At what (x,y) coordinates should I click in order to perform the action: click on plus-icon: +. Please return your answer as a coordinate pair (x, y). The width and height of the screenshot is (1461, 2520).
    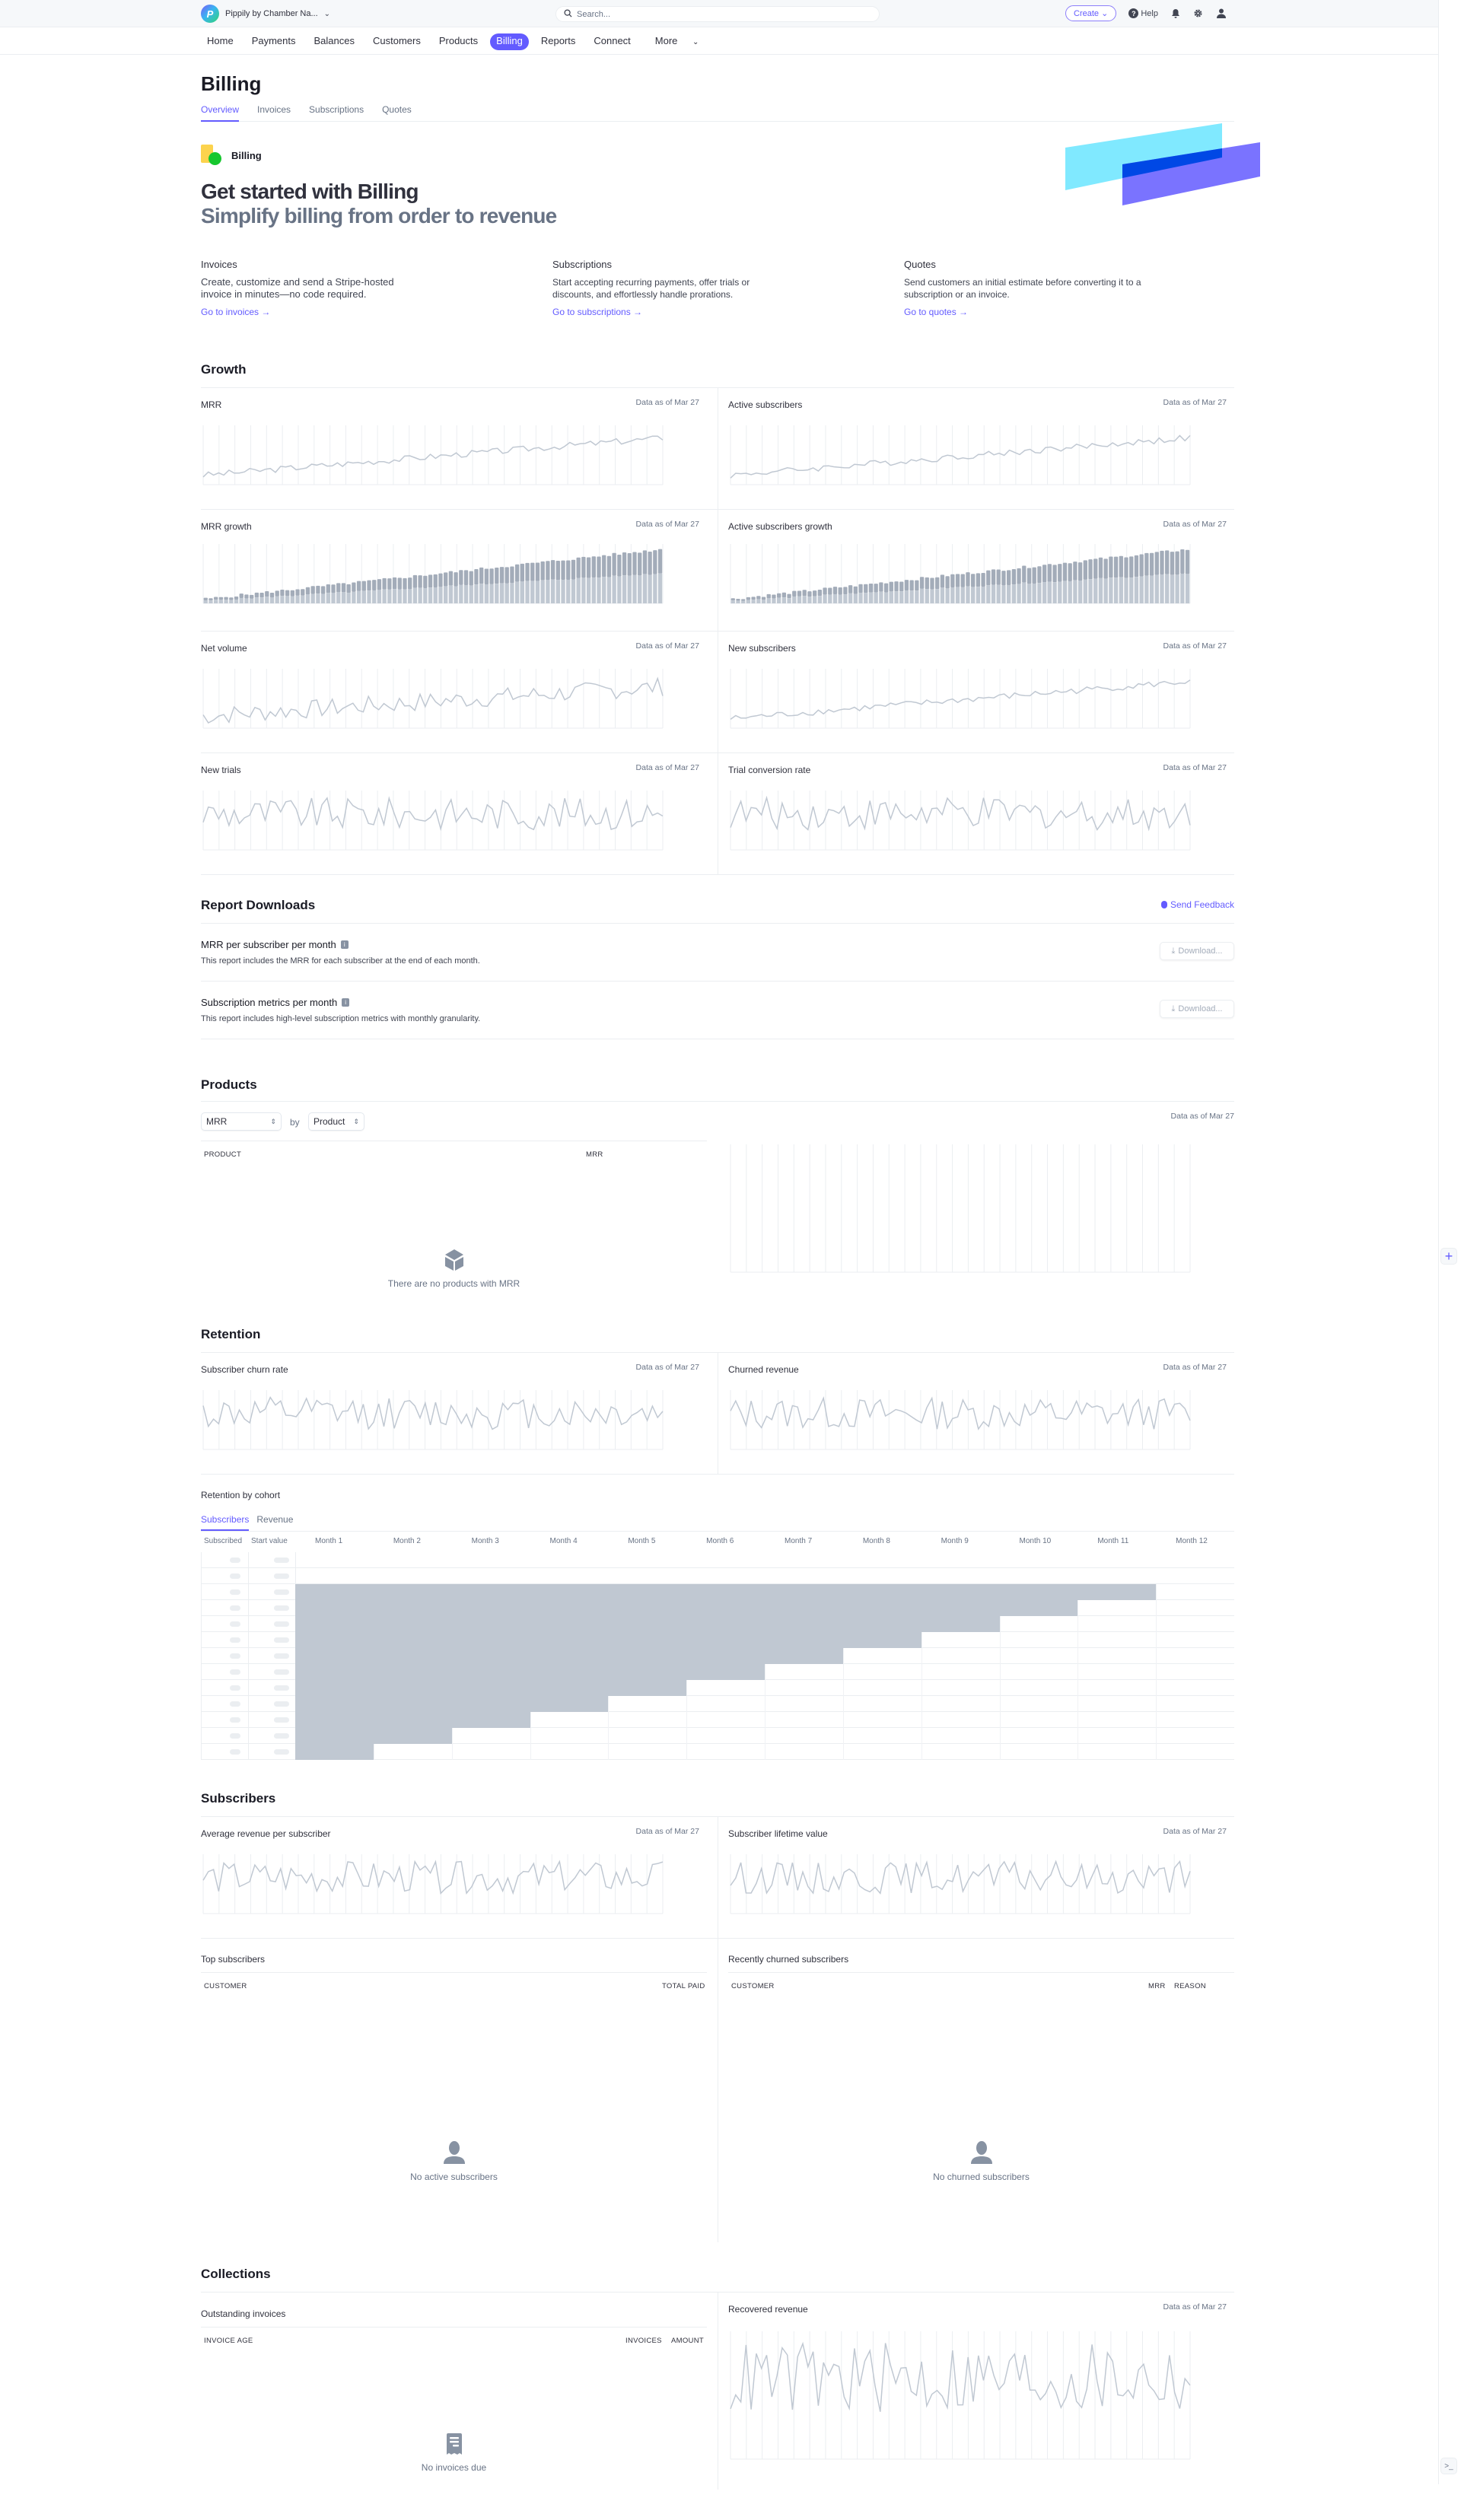
    Looking at the image, I should click on (1448, 1257).